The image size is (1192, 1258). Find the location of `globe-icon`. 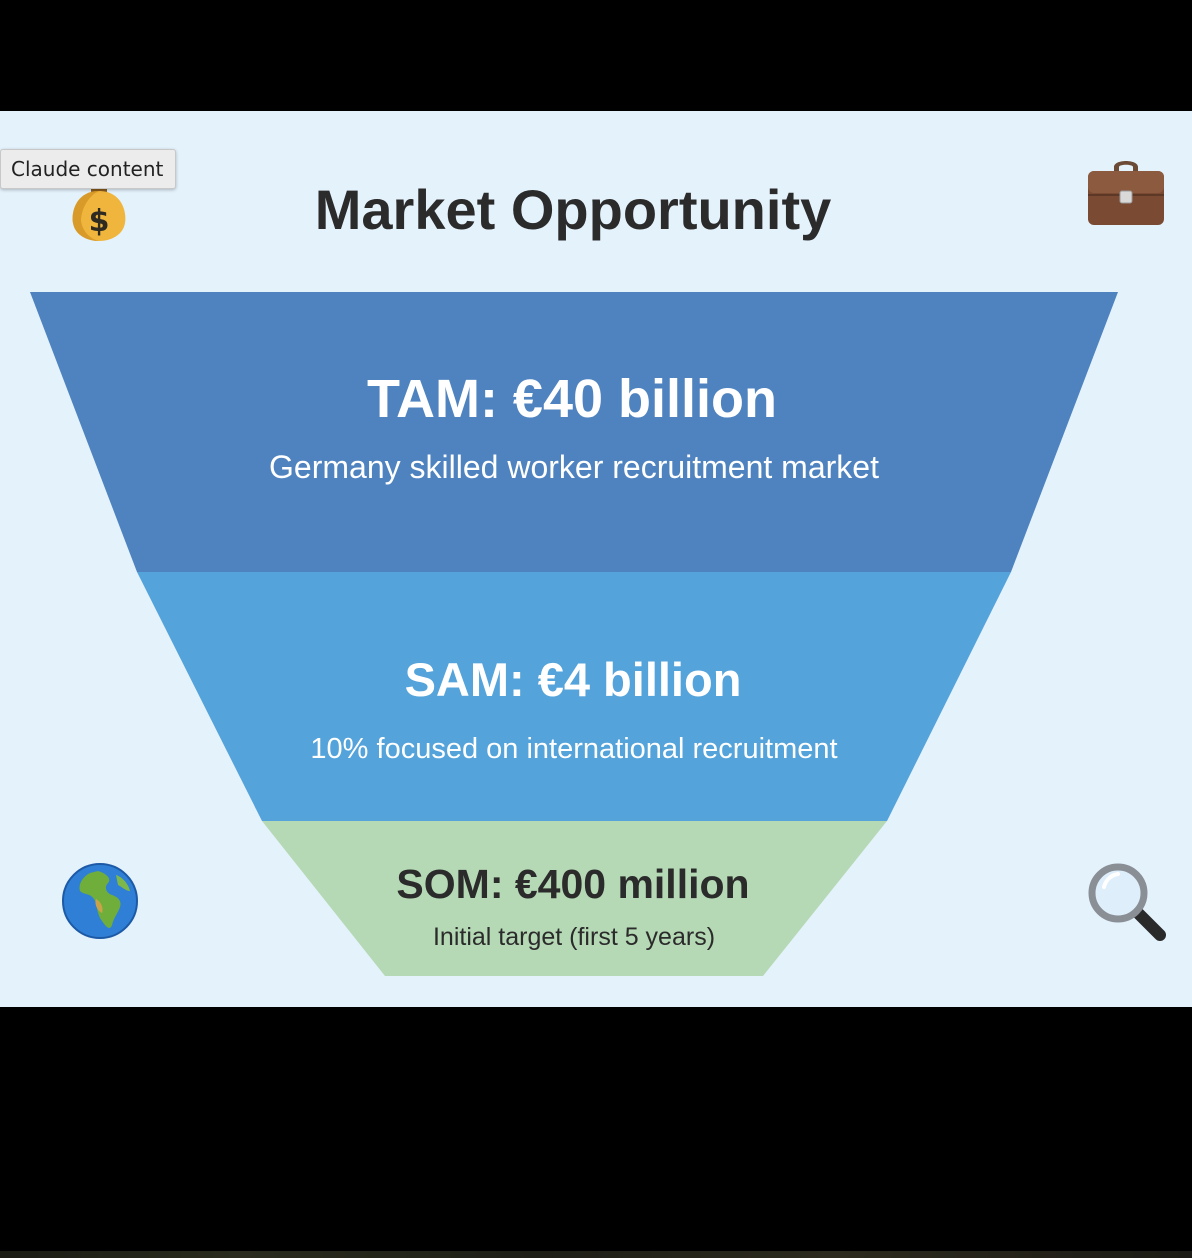

globe-icon is located at coordinates (100, 901).